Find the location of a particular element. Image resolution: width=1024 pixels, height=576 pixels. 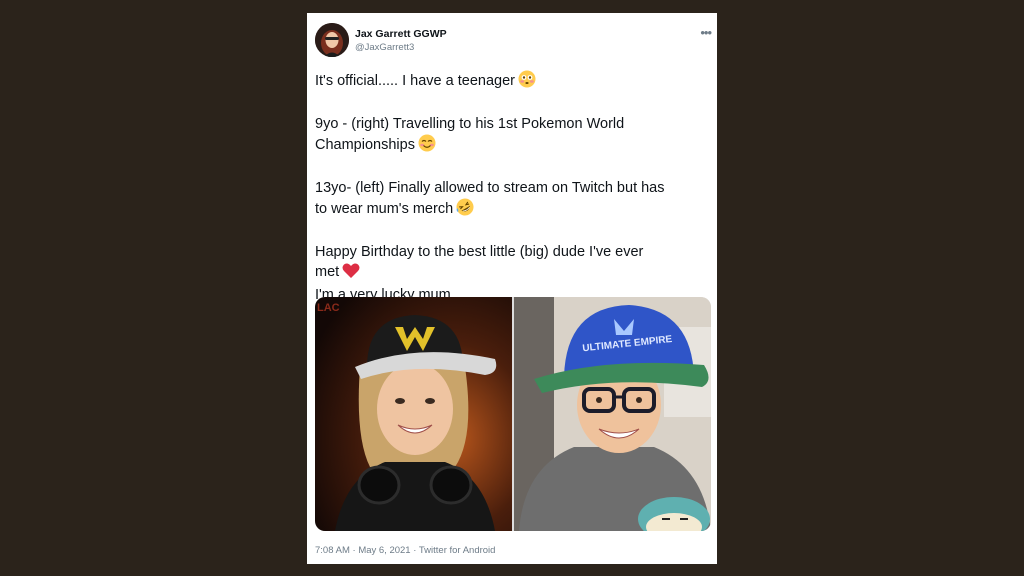

photo-right: ULTIMATE EMPIRE is located at coordinates (612, 414).